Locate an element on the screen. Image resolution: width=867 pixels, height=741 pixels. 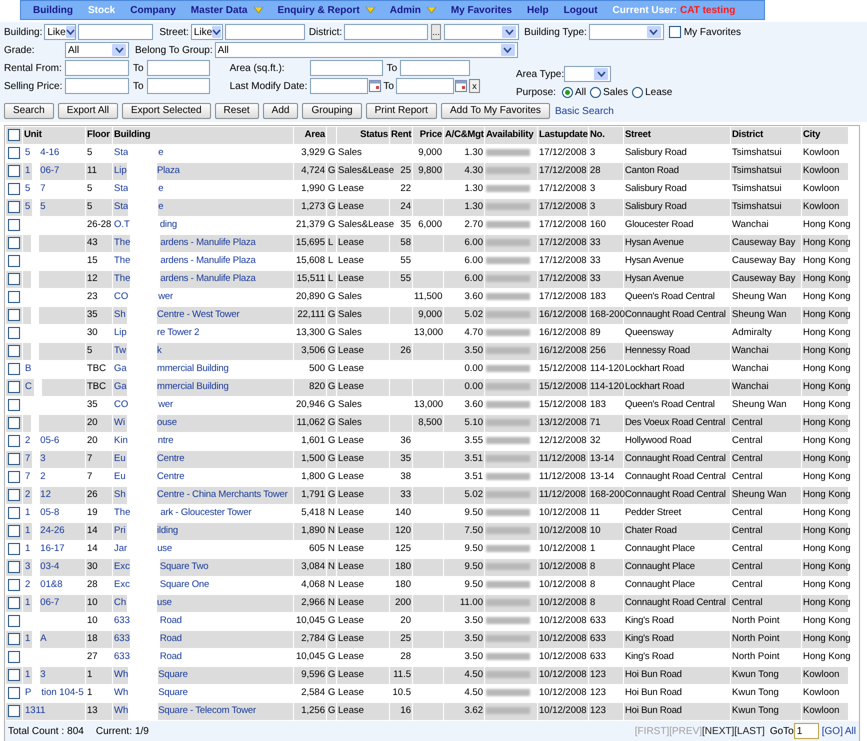
property-name-link: Square One is located at coordinates (185, 585).